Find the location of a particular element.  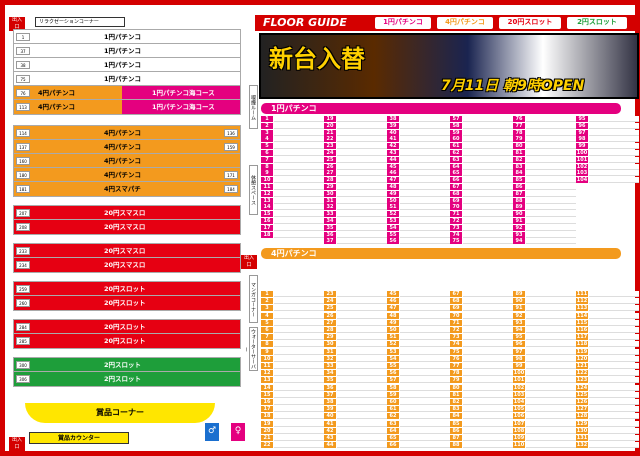

machine-number: 109 is located at coordinates (519, 438).